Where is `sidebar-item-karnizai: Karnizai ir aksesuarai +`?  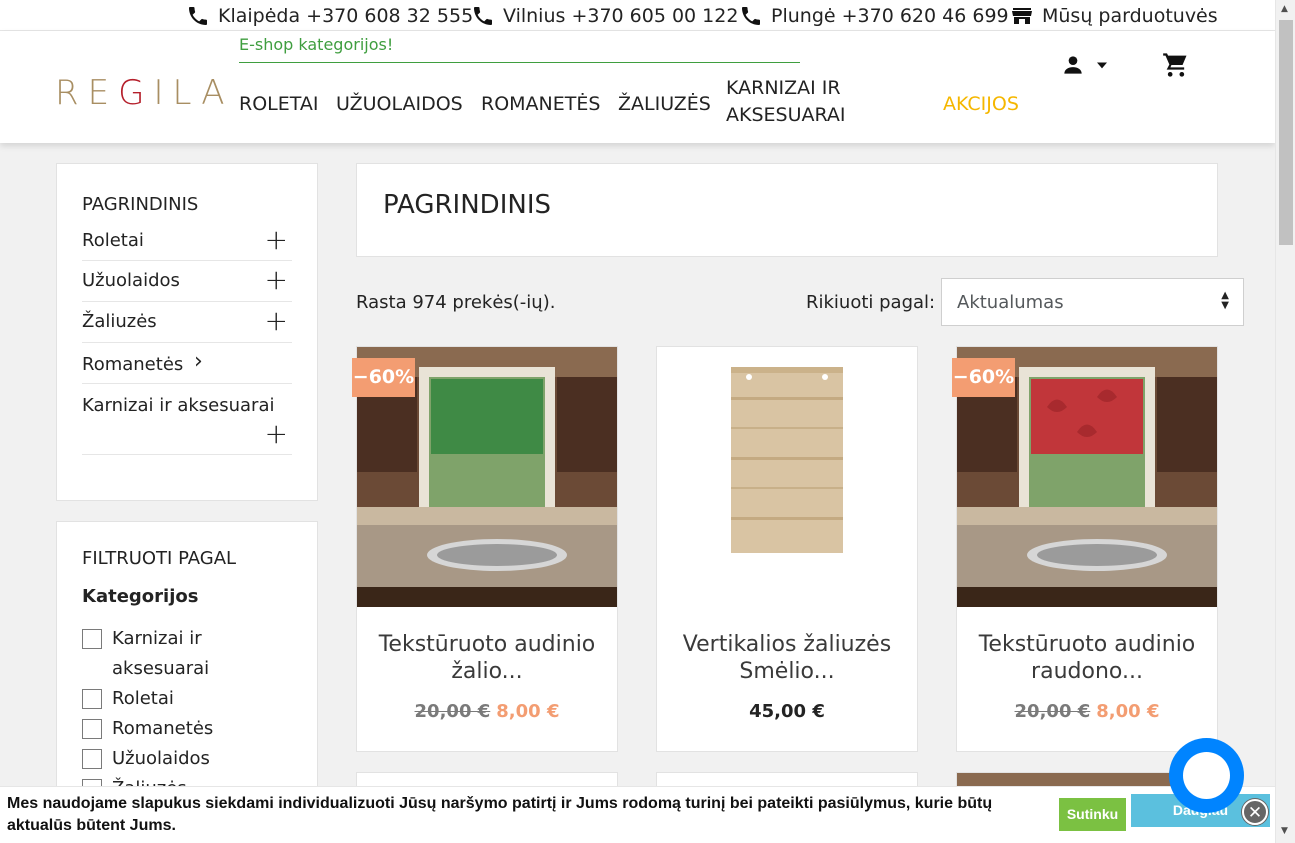 sidebar-item-karnizai: Karnizai ir aksesuarai + is located at coordinates (187, 419).